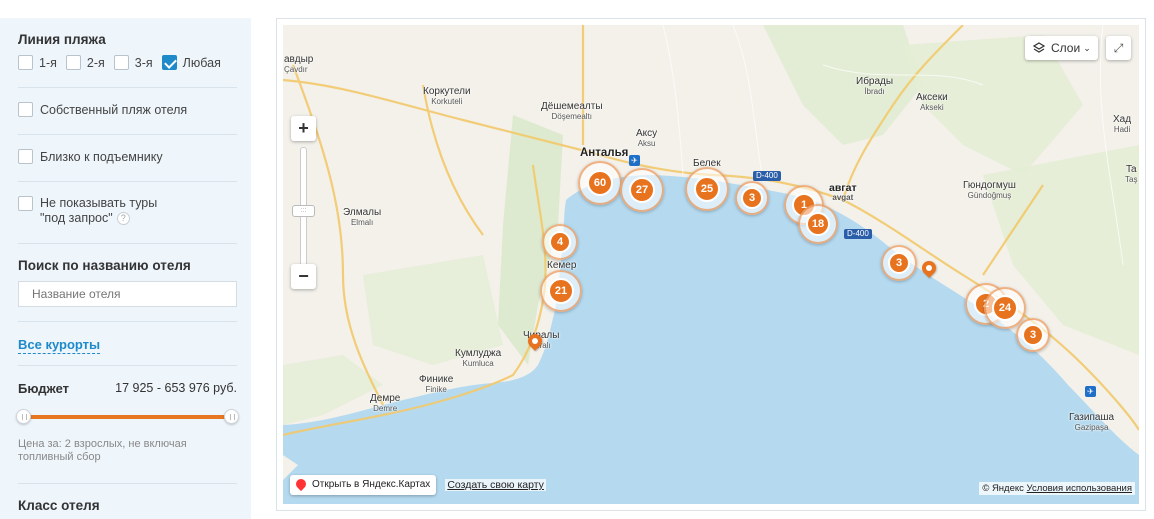  Describe the element at coordinates (843, 192) in the screenshot. I see `place-manavgat: авгат avgat` at that location.